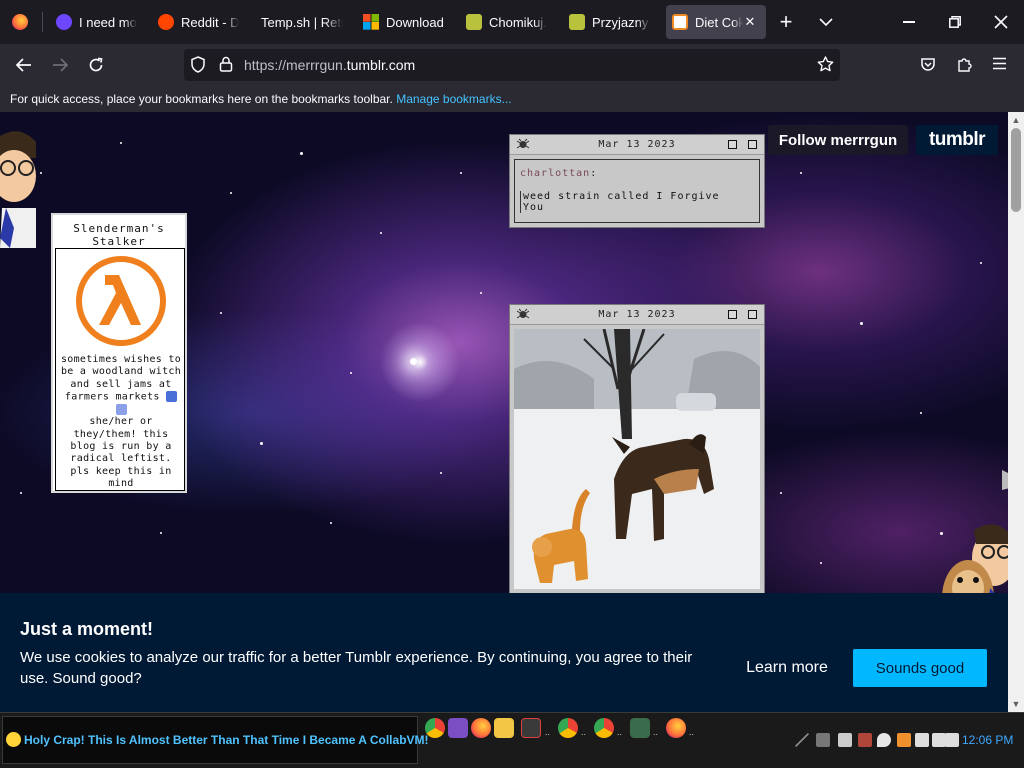 The width and height of the screenshot is (1024, 768). Describe the element at coordinates (166, 22) in the screenshot. I see `reddit-icon` at that location.